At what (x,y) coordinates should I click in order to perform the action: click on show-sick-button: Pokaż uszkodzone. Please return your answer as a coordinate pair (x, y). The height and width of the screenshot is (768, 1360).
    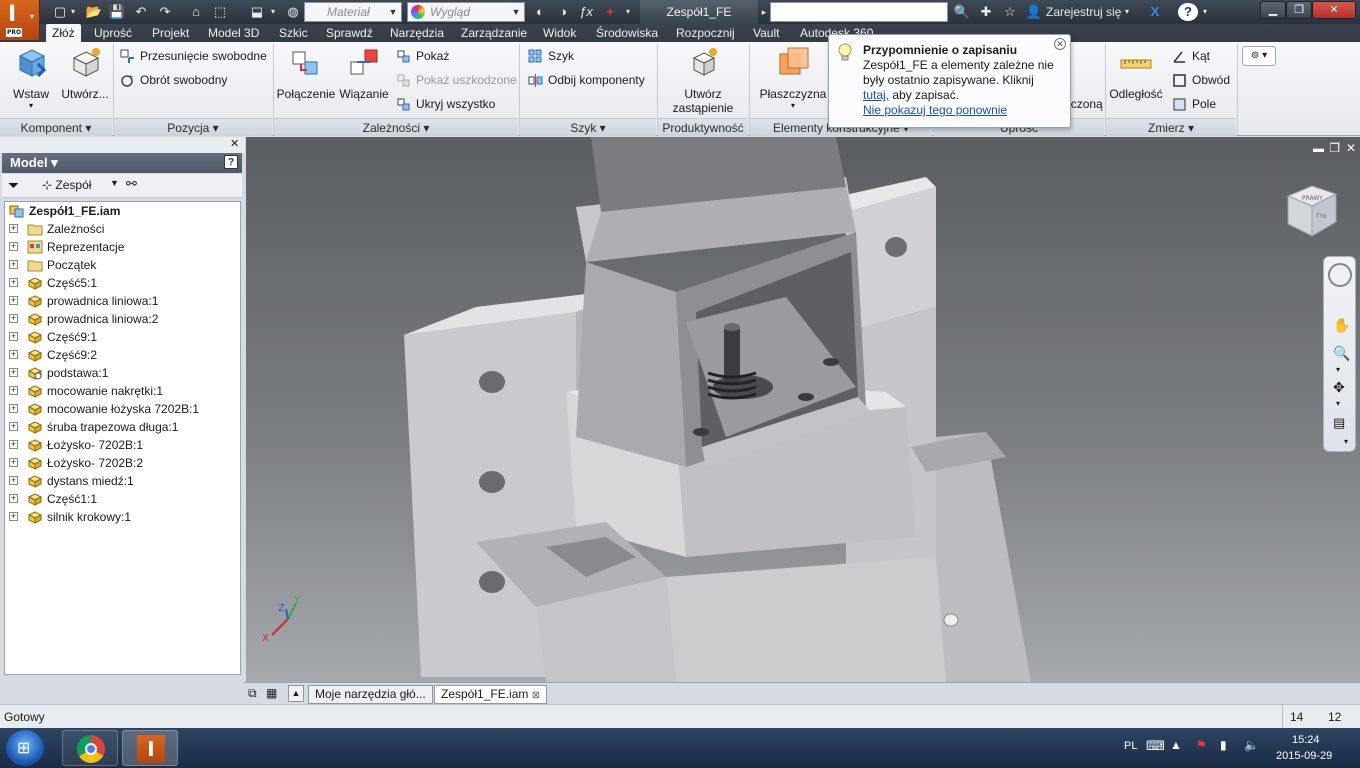
    Looking at the image, I should click on (455, 80).